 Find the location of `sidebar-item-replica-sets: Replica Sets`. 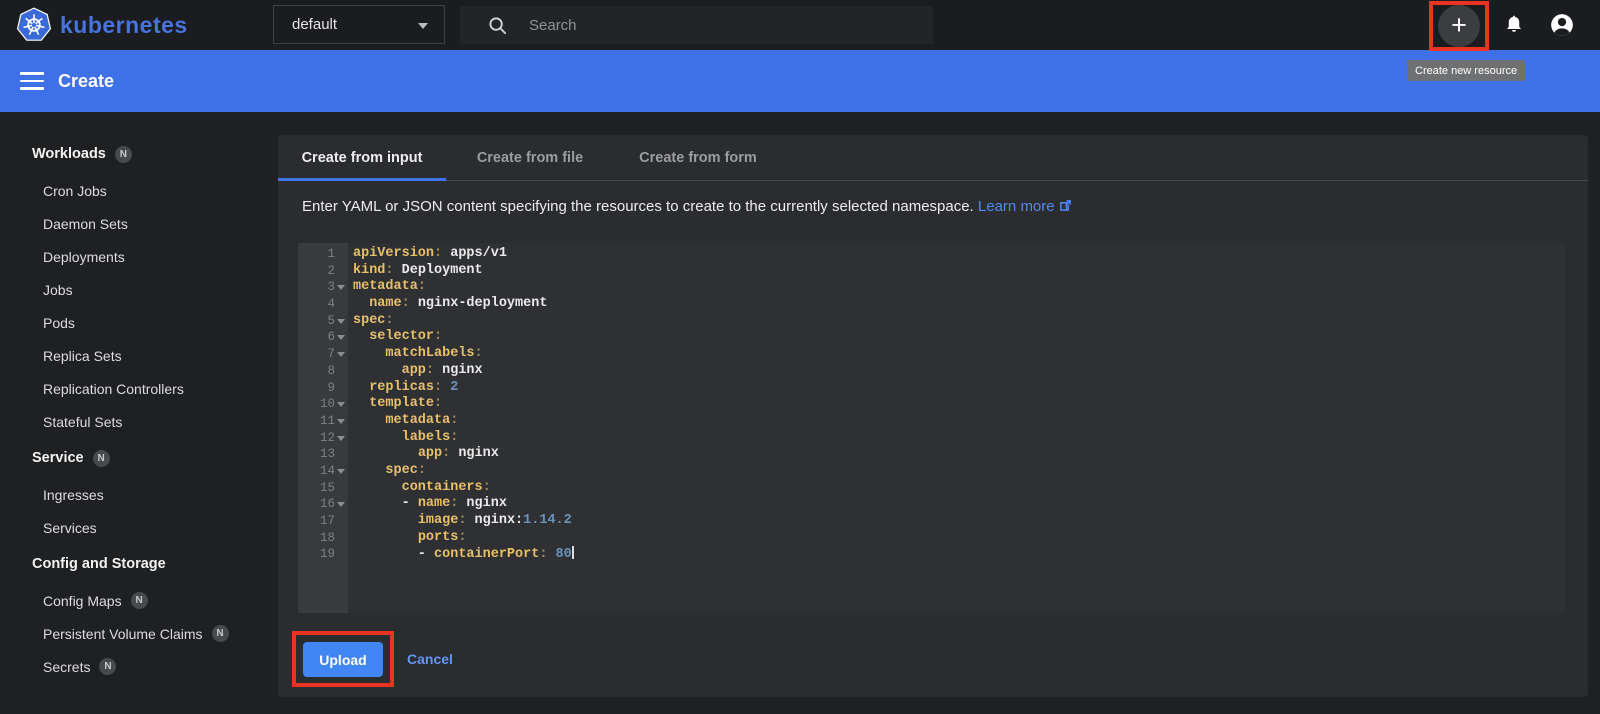

sidebar-item-replica-sets: Replica Sets is located at coordinates (139, 355).